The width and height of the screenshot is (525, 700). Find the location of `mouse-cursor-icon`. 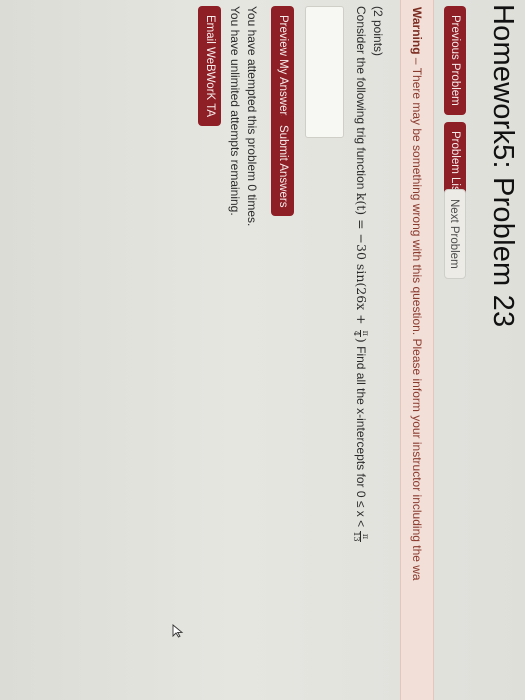

mouse-cursor-icon is located at coordinates (178, 631).